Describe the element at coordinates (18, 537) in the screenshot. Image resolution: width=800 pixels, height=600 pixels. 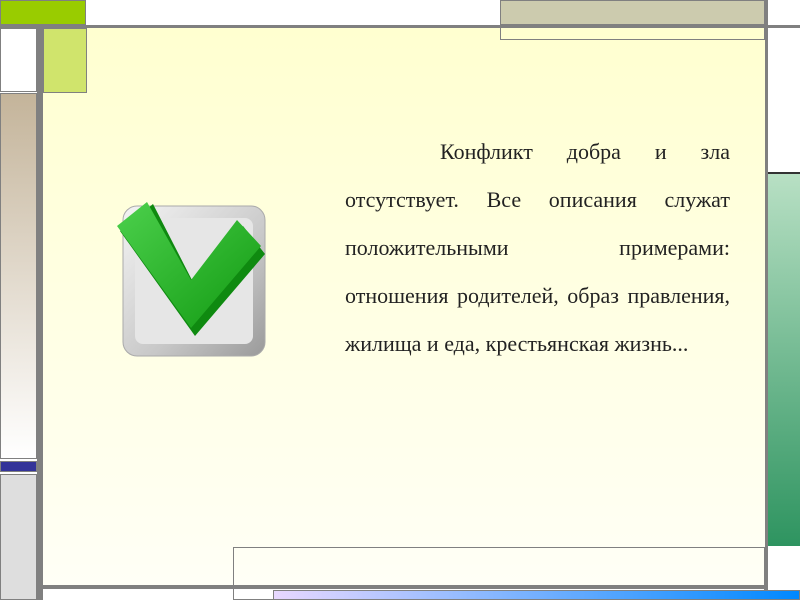
I see `left-gray-block` at that location.